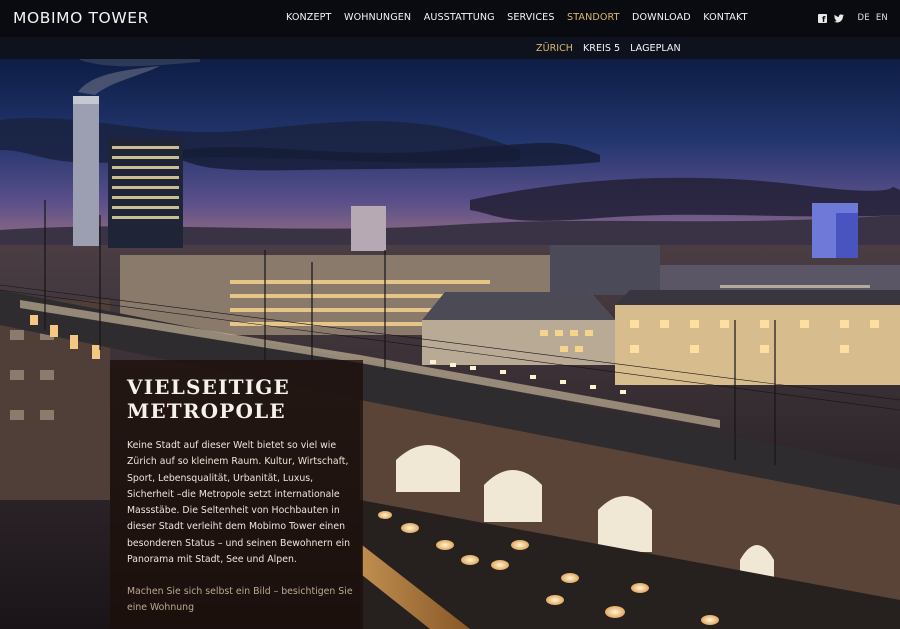 The width and height of the screenshot is (900, 629). What do you see at coordinates (206, 411) in the screenshot?
I see `headline-line-2: METROPOLE` at bounding box center [206, 411].